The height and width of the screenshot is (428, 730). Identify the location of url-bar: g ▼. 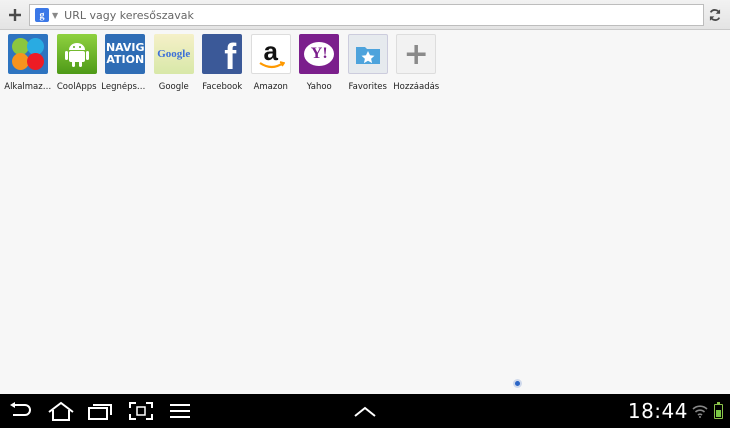
(366, 15).